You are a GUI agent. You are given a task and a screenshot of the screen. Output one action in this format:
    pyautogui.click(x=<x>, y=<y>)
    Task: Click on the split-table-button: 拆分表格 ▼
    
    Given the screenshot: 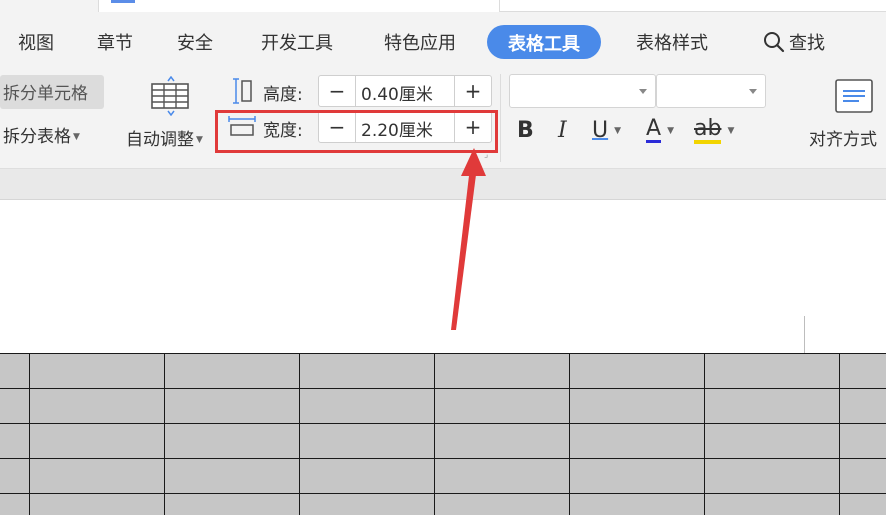 What is the action you would take?
    pyautogui.click(x=41, y=134)
    